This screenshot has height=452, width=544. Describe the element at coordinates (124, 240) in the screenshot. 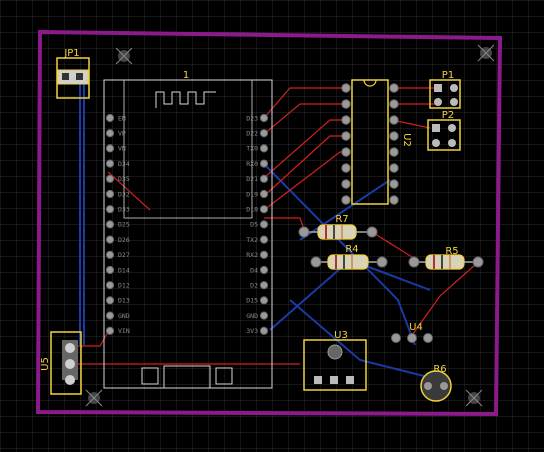

I see `esp32-pin-label: D26` at that location.